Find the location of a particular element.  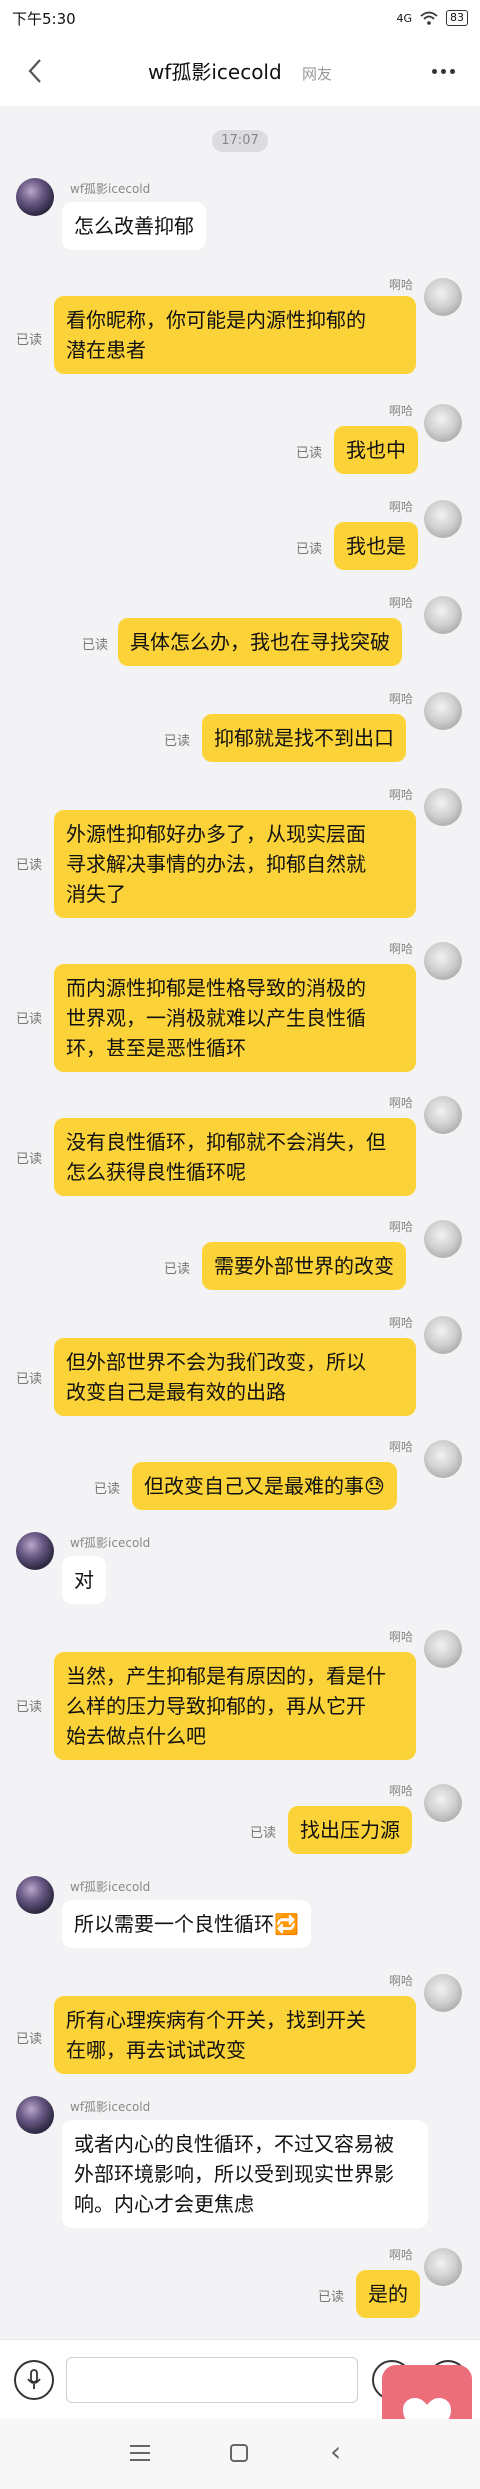

message-bubble-in: 怎么改善抑郁 is located at coordinates (134, 226).